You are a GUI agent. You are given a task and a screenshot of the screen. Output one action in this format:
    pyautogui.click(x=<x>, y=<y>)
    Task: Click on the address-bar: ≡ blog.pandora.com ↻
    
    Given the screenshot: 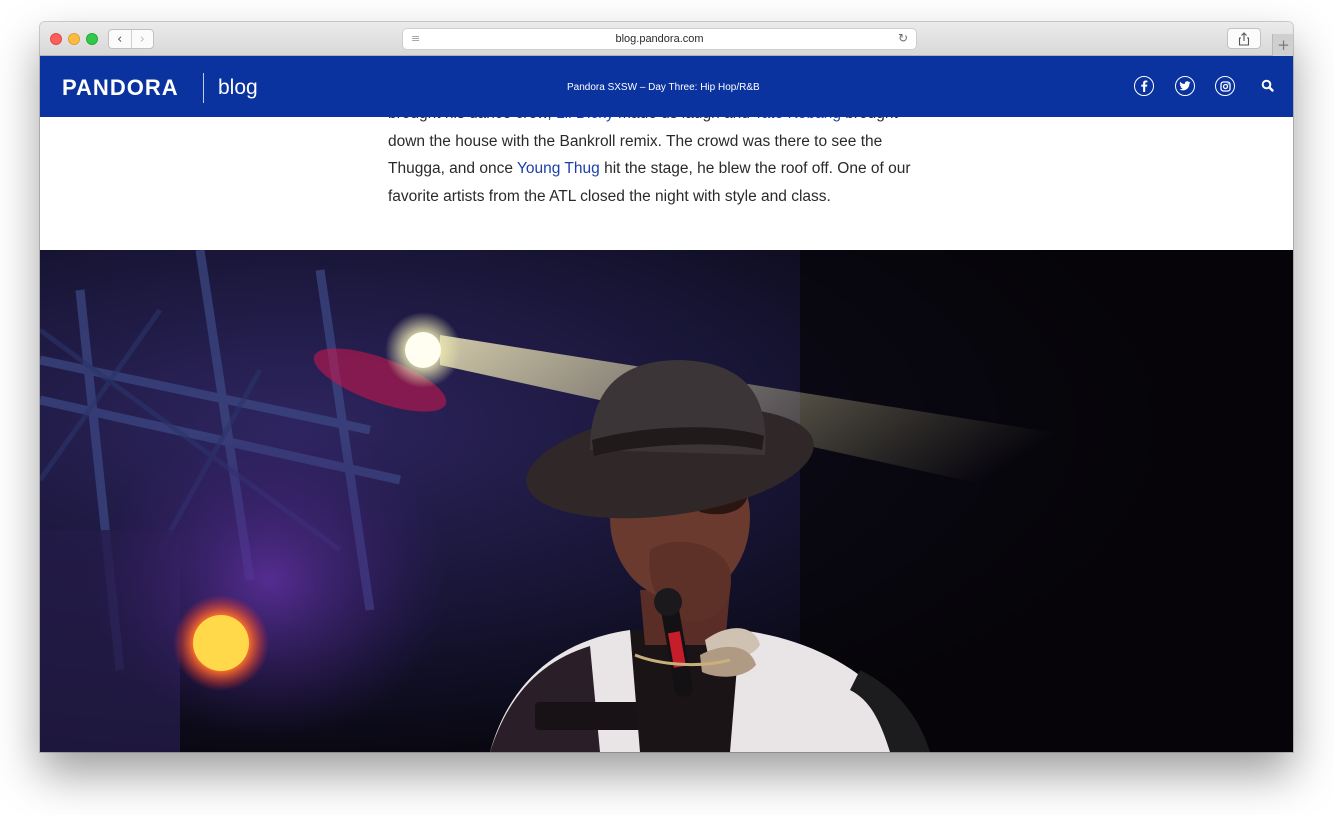 What is the action you would take?
    pyautogui.click(x=659, y=39)
    